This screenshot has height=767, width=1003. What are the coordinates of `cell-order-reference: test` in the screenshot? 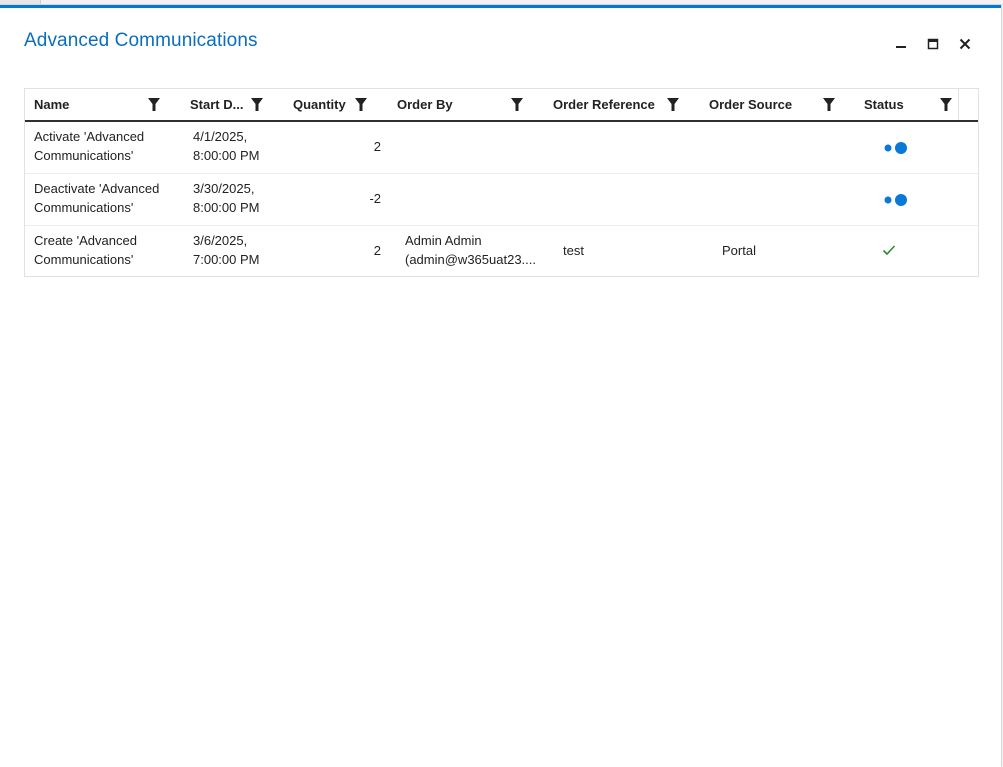 It's located at (573, 250).